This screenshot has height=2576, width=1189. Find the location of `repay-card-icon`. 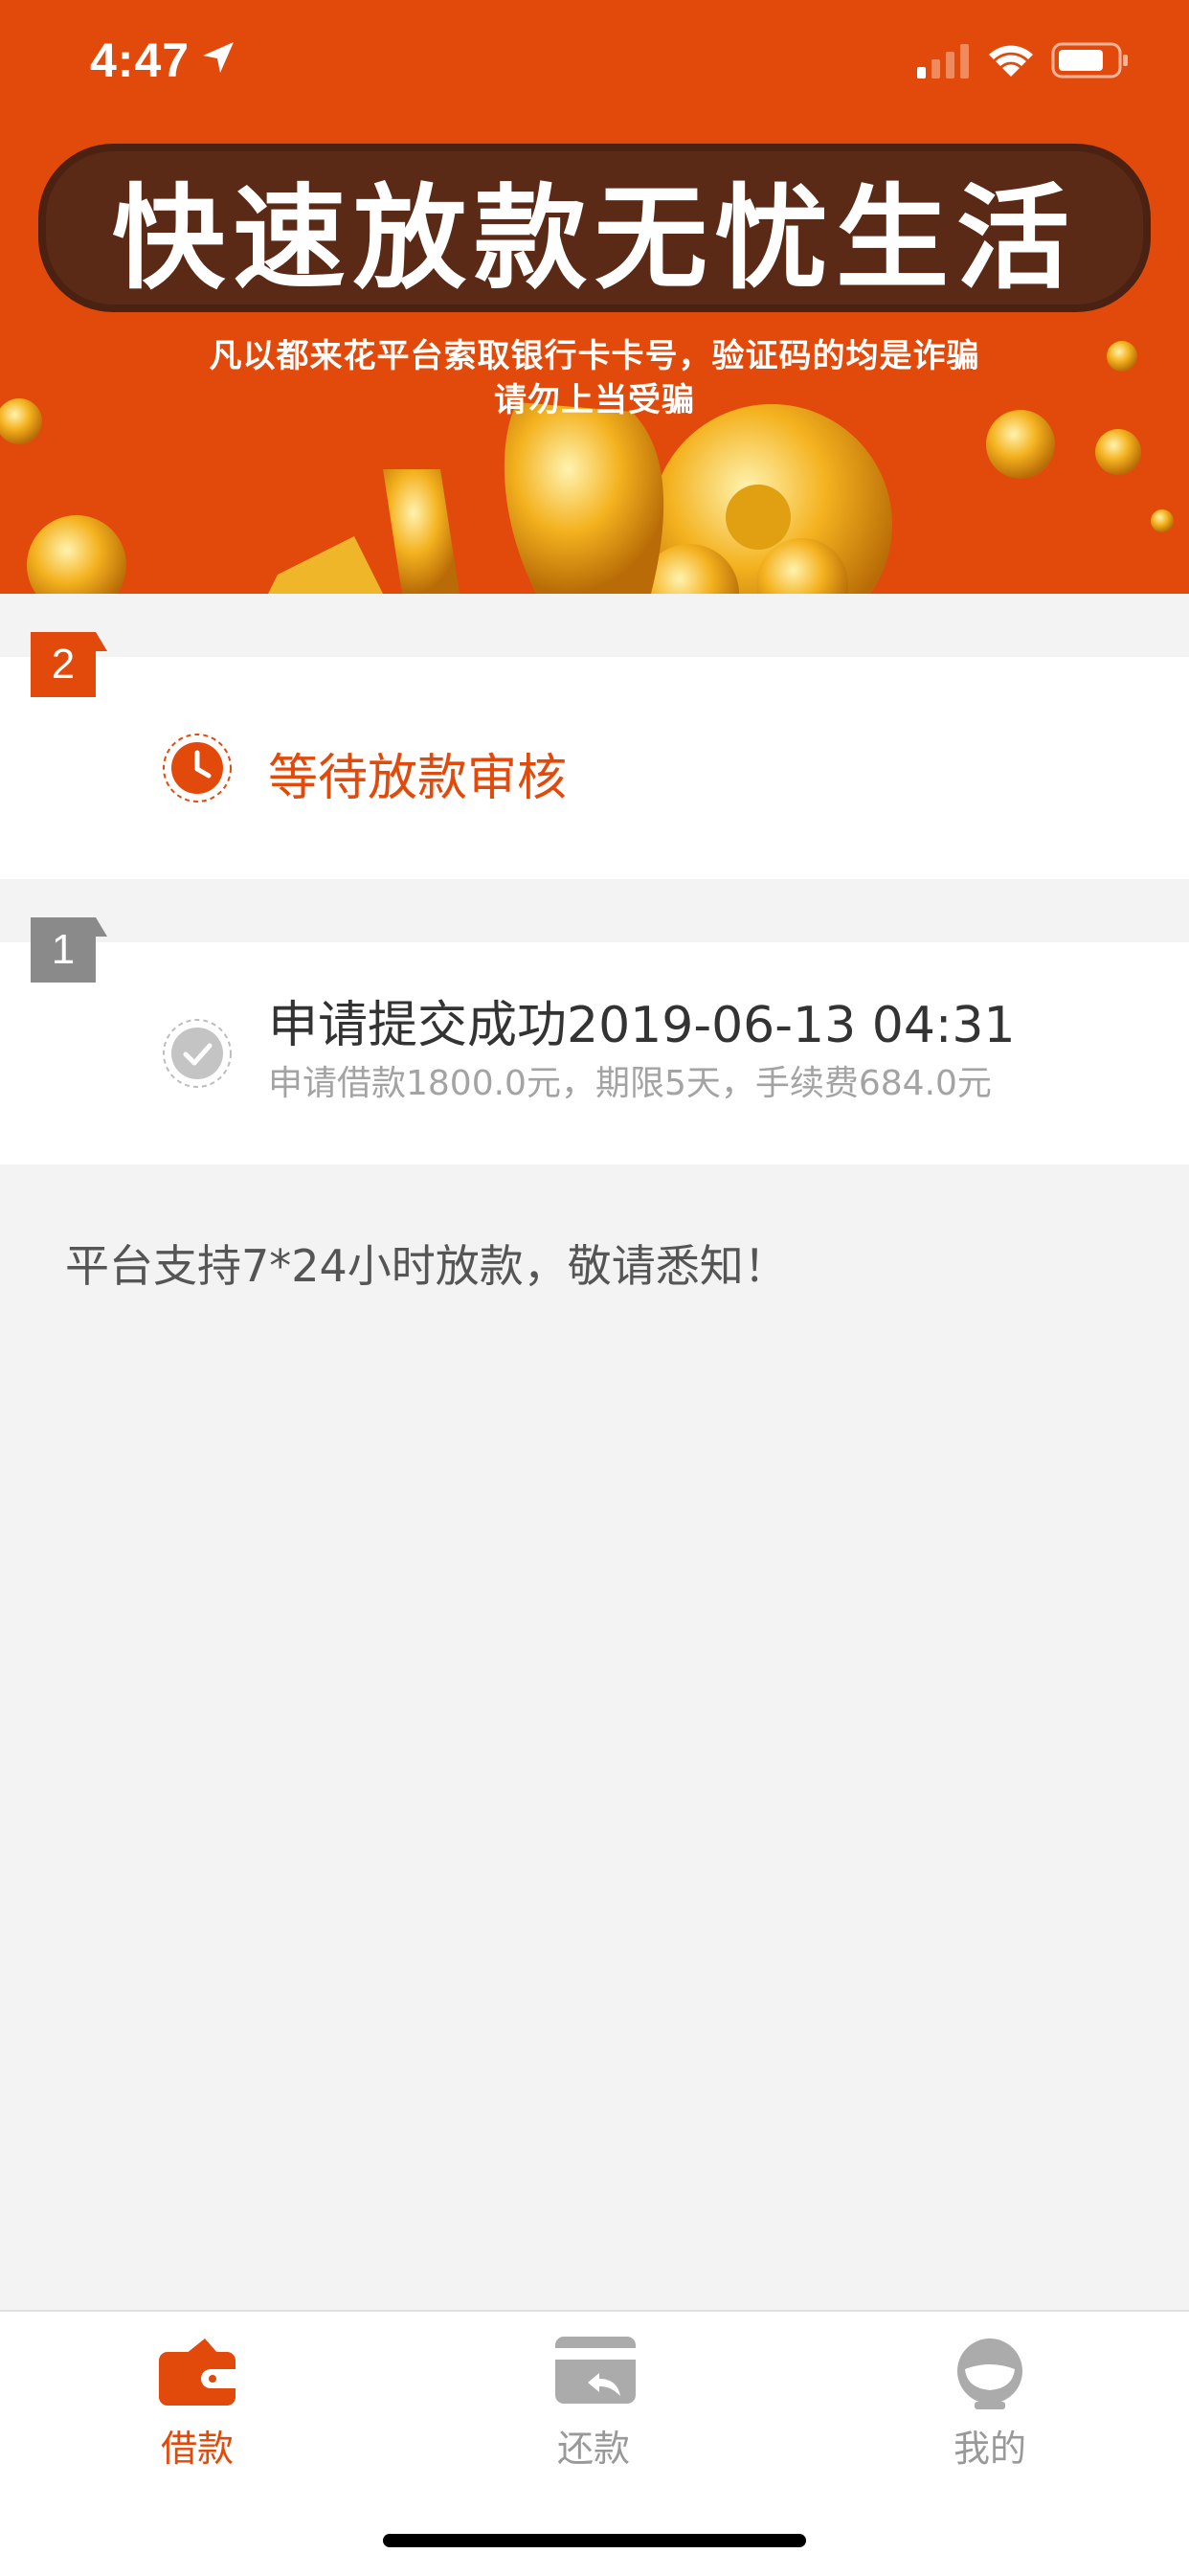

repay-card-icon is located at coordinates (595, 2370).